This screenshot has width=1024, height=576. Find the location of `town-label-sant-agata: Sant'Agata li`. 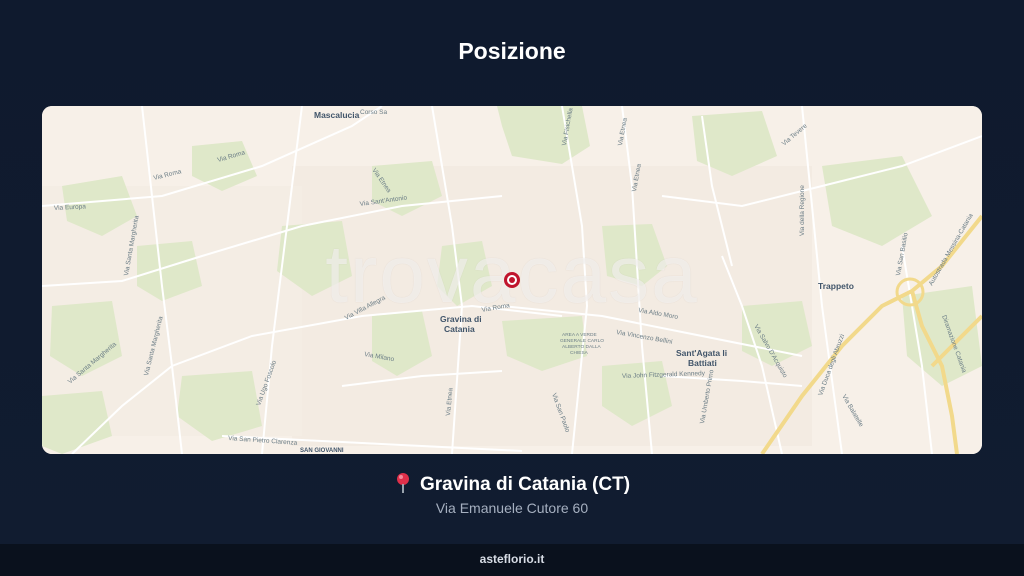

town-label-sant-agata: Sant'Agata li is located at coordinates (701, 353).